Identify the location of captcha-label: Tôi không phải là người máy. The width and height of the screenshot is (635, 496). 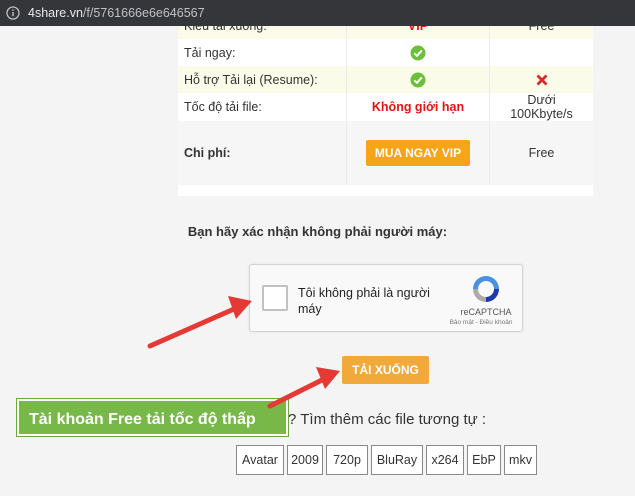
(364, 301).